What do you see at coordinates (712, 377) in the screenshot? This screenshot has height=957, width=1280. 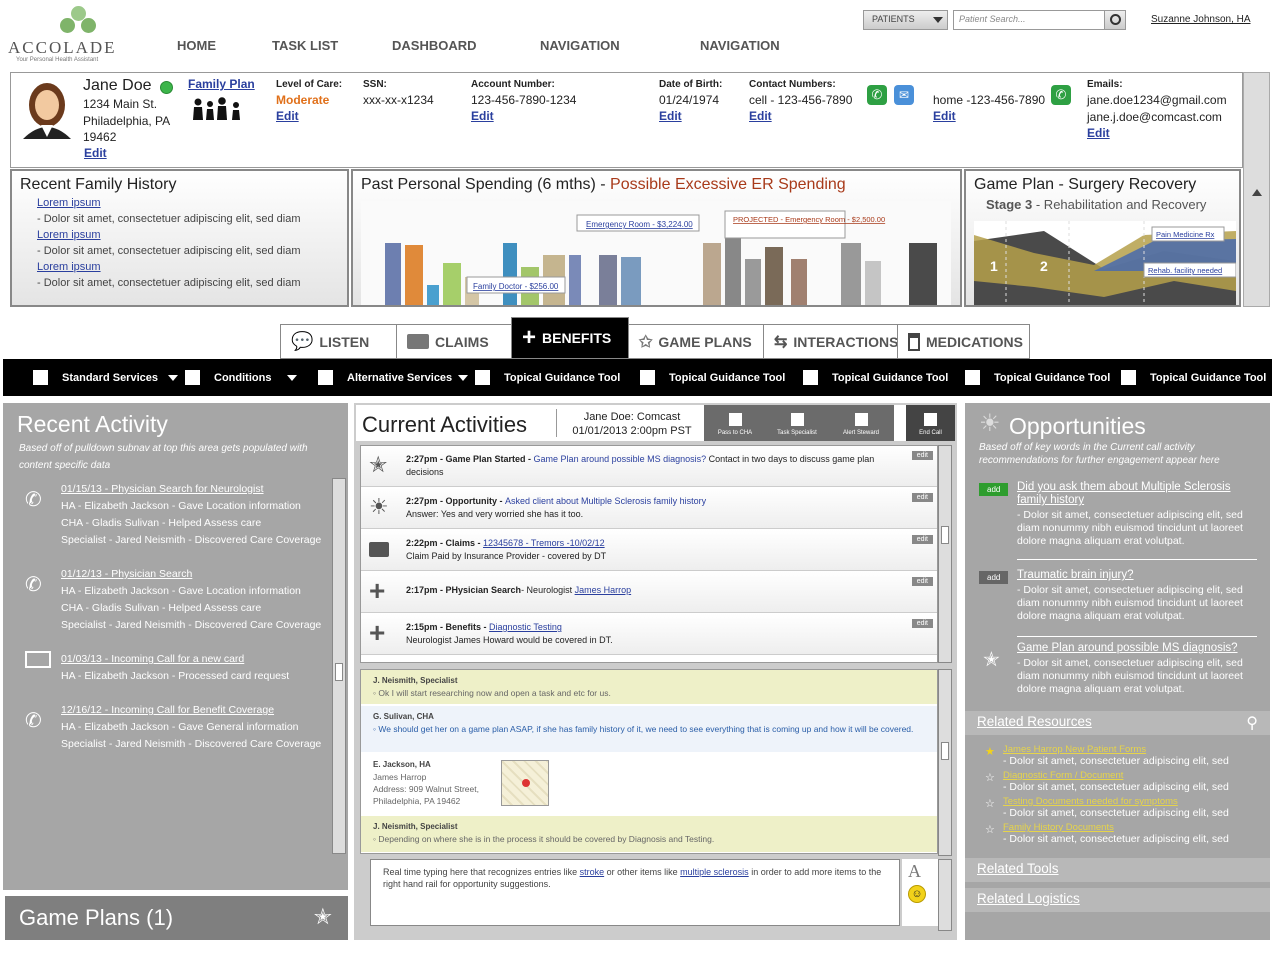 I see `subnav-topical-2: Topical Guidance Tool` at bounding box center [712, 377].